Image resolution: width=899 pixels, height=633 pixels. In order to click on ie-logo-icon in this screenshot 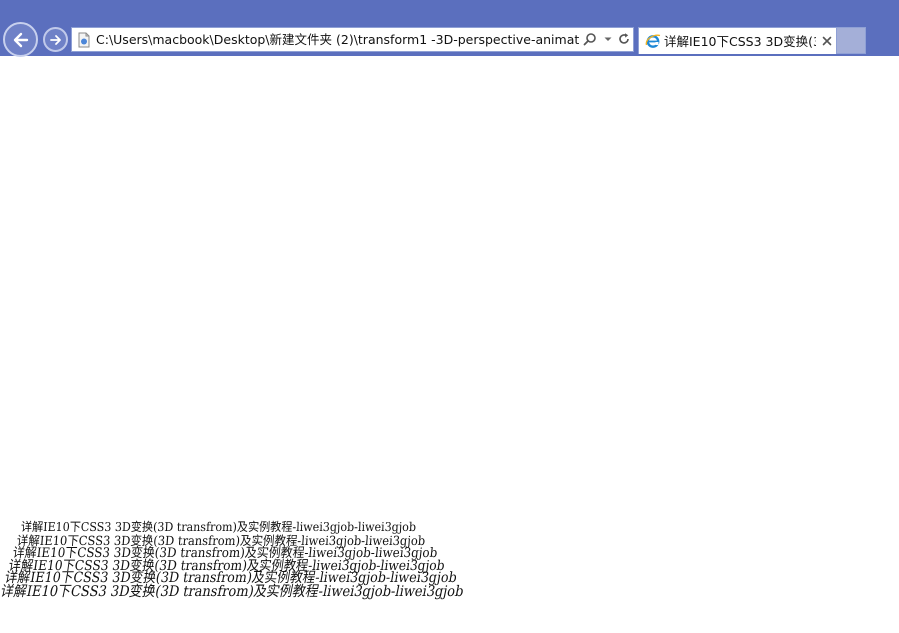, I will do `click(653, 41)`.